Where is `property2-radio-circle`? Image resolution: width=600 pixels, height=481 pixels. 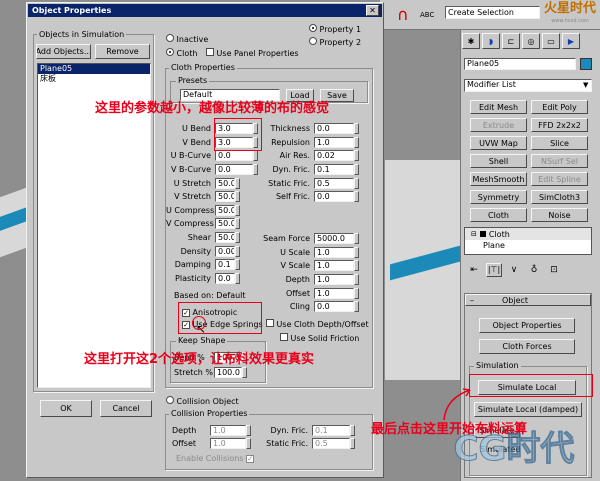
property2-radio-circle is located at coordinates (313, 41).